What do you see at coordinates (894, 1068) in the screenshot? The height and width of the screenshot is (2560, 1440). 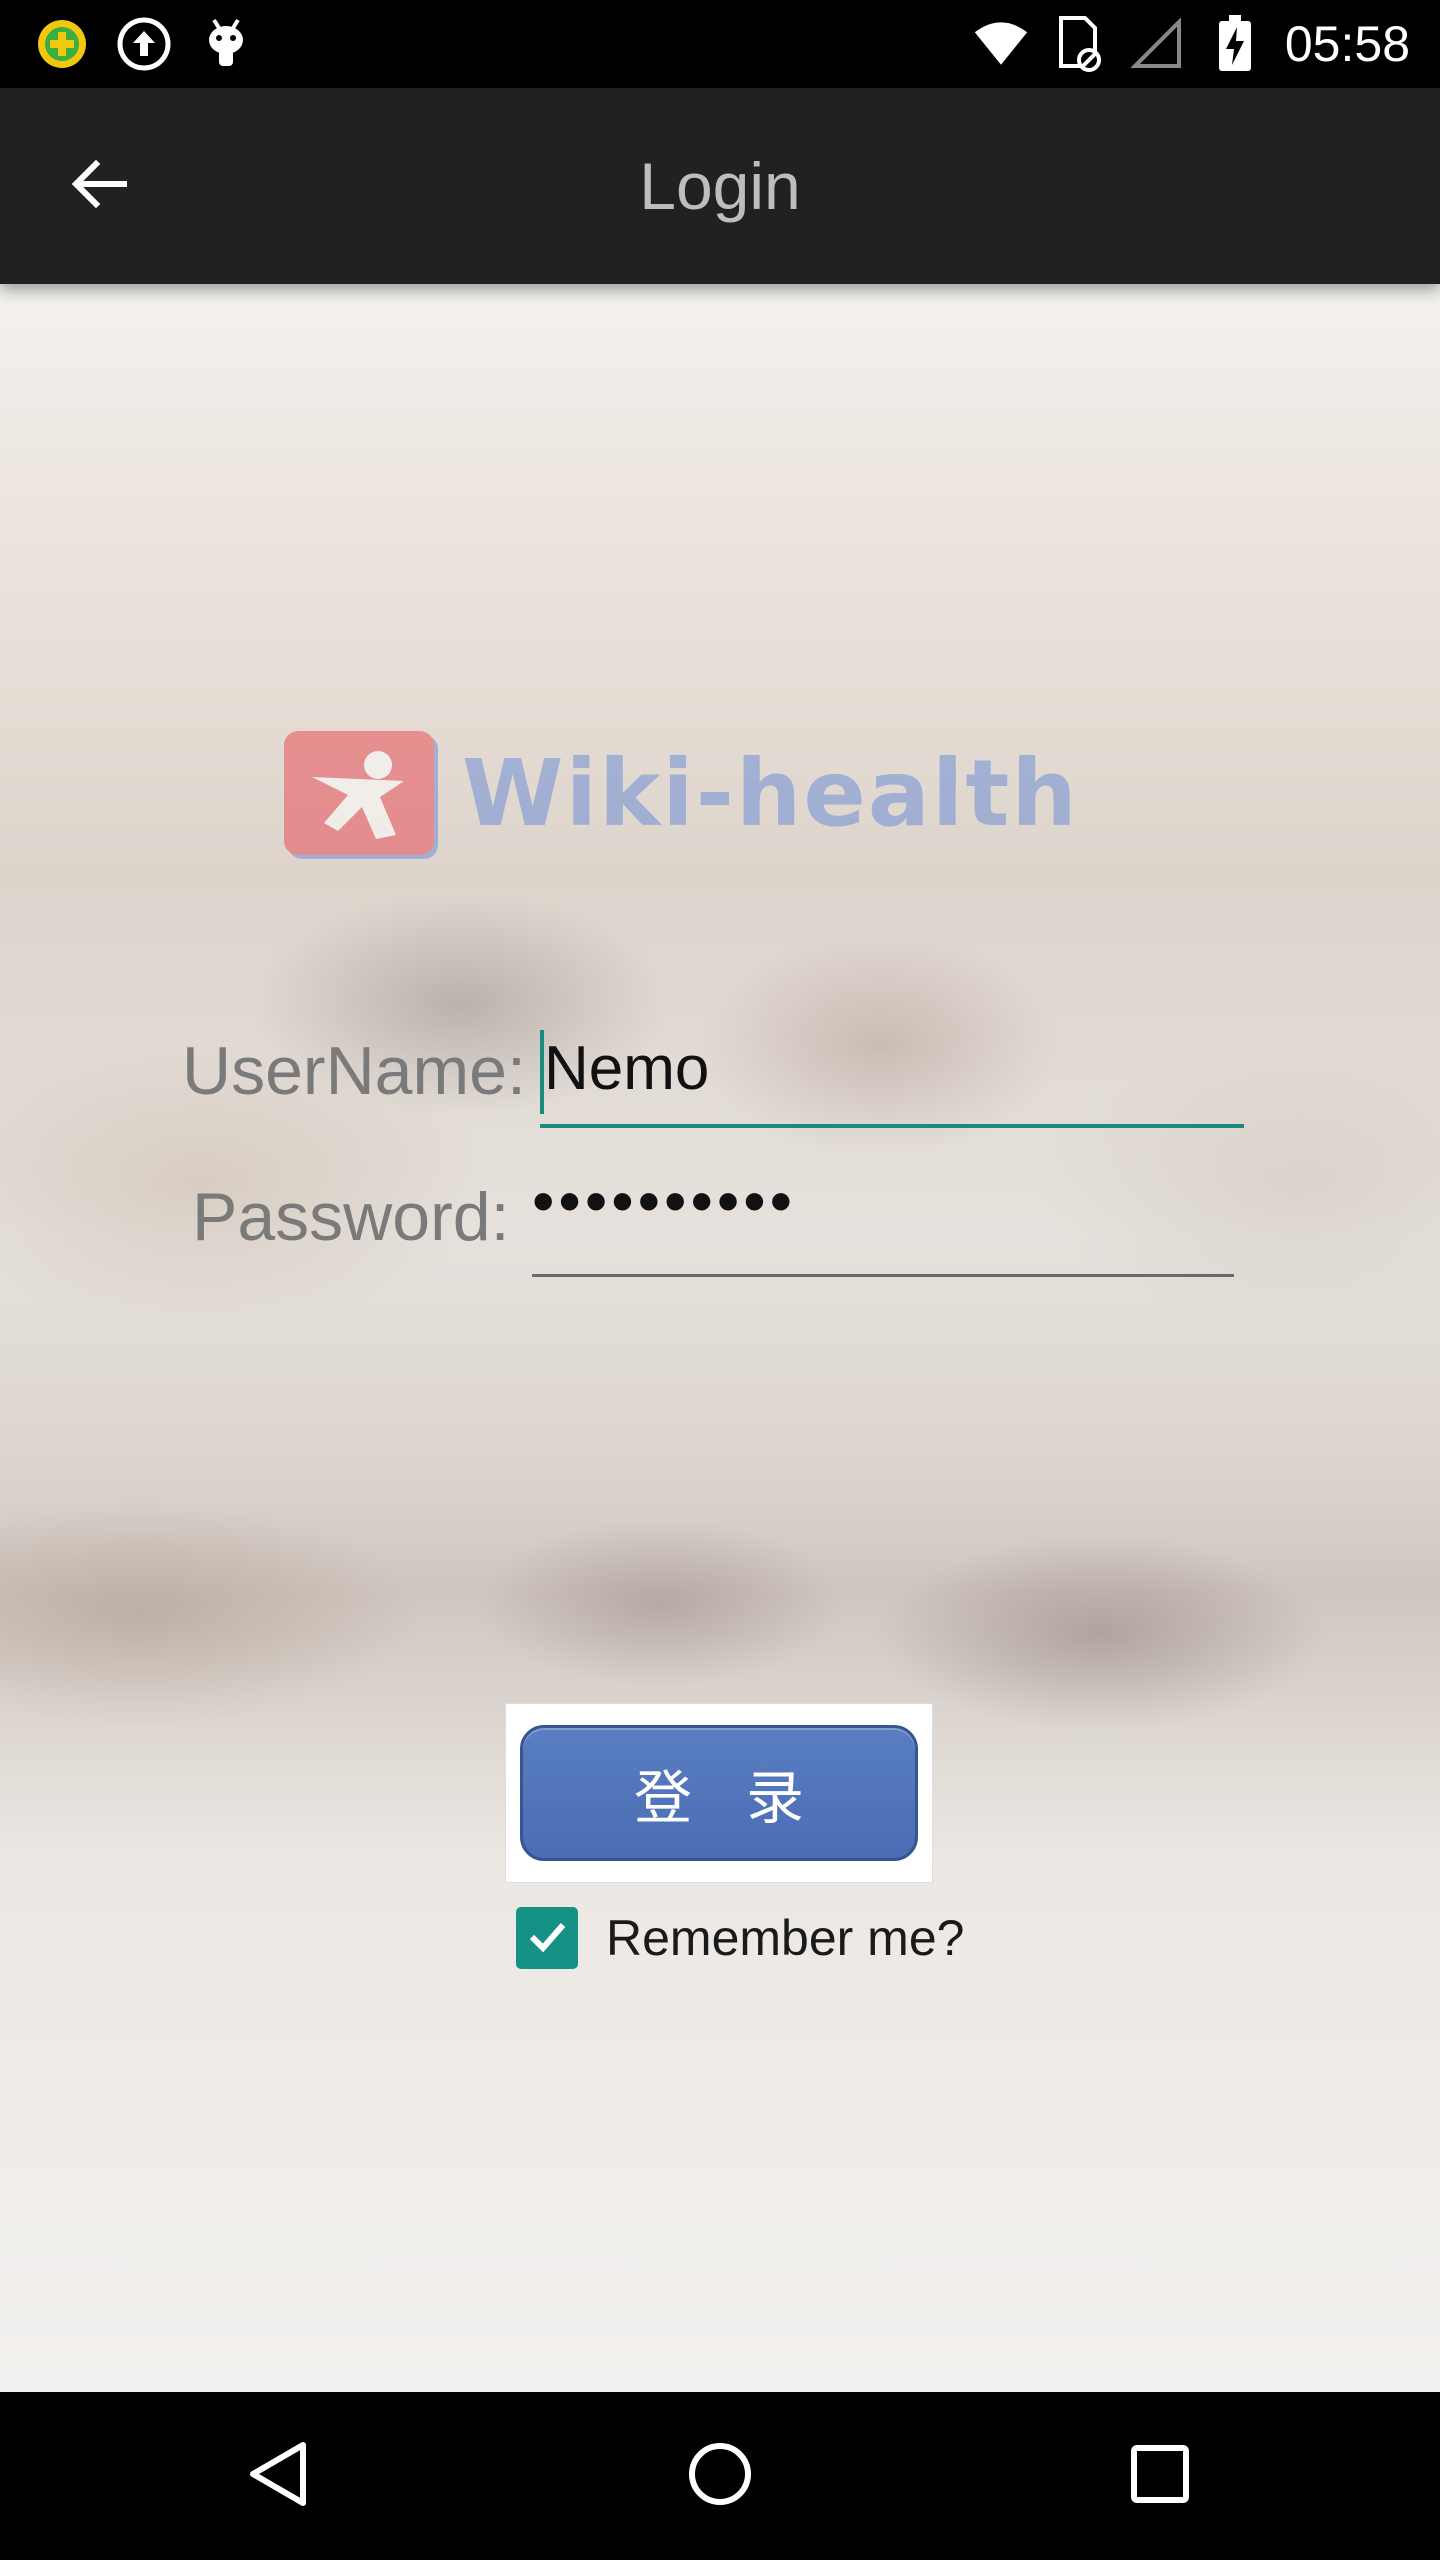 I see `username-input` at bounding box center [894, 1068].